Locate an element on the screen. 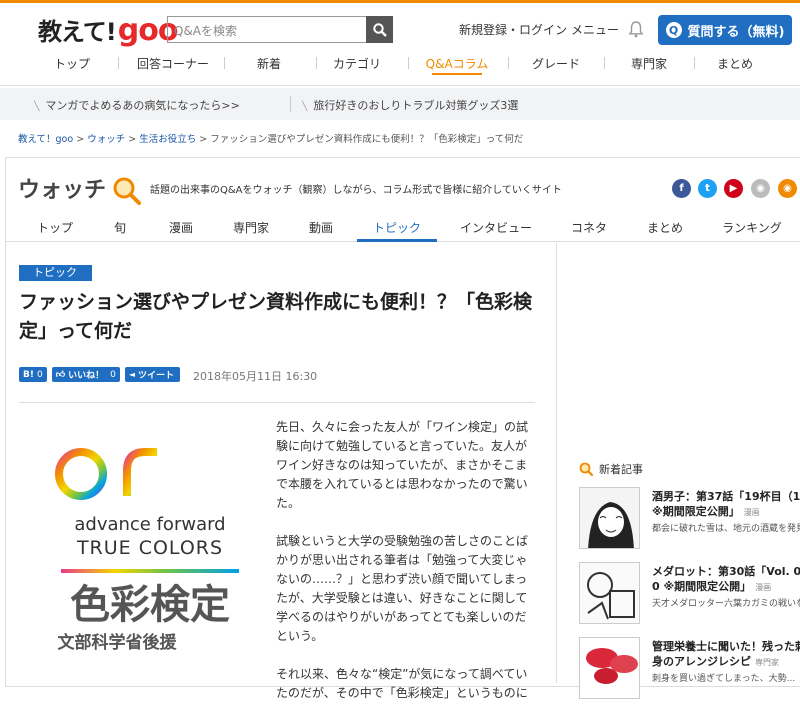 This screenshot has width=800, height=722. breadcrumb-link: ウォッチ is located at coordinates (106, 139).